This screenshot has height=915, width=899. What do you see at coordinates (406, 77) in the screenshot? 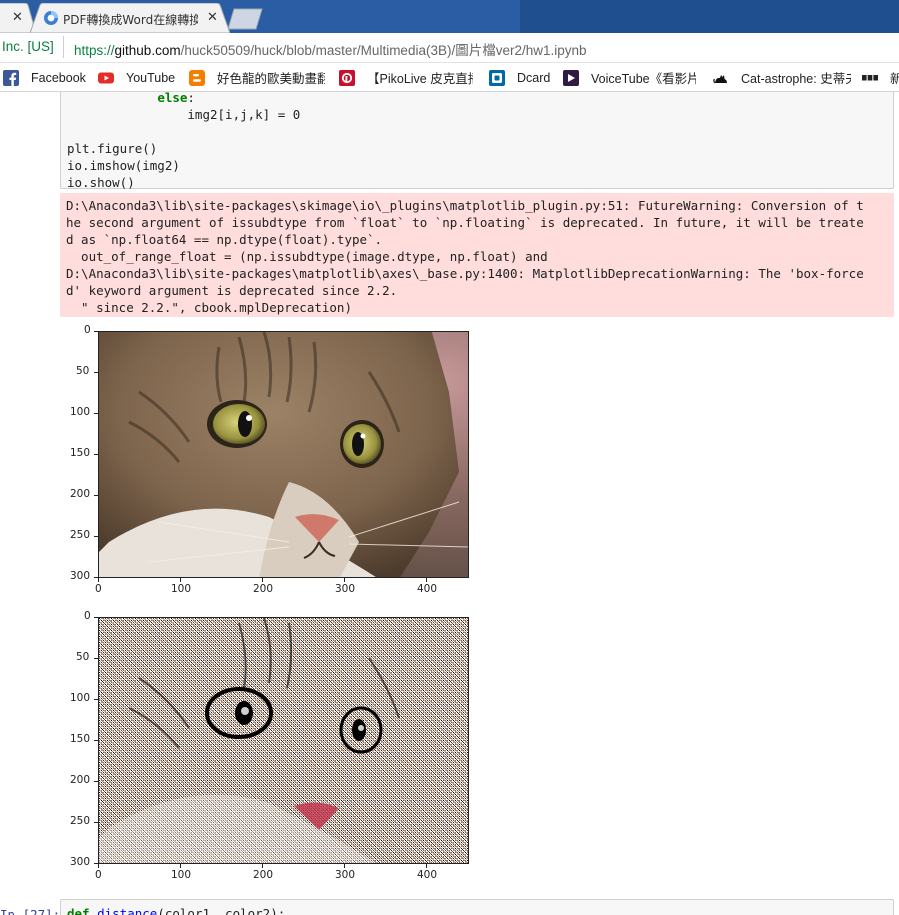
I see `bookmark-pikolive: 【PikoLive 皮克直播】` at bounding box center [406, 77].